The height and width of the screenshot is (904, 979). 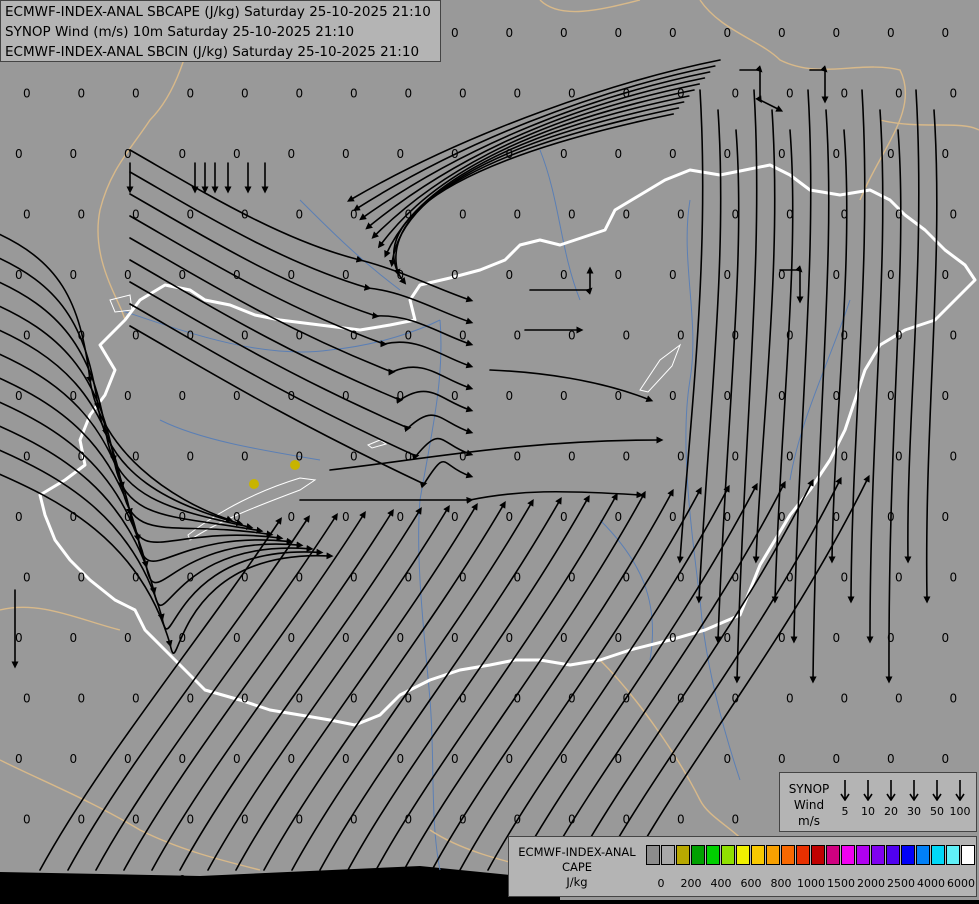 I want to click on synop-speed-item: 10, so click(x=868, y=798).